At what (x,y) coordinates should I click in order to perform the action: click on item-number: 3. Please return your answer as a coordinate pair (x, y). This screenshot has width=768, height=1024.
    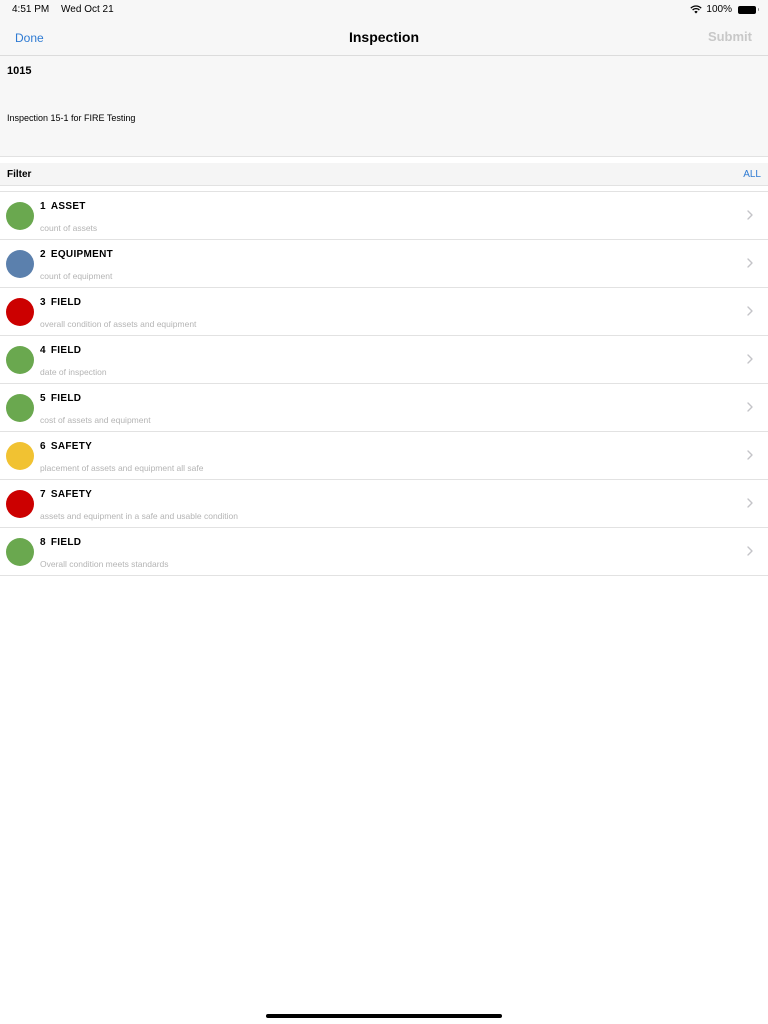
    Looking at the image, I should click on (43, 302).